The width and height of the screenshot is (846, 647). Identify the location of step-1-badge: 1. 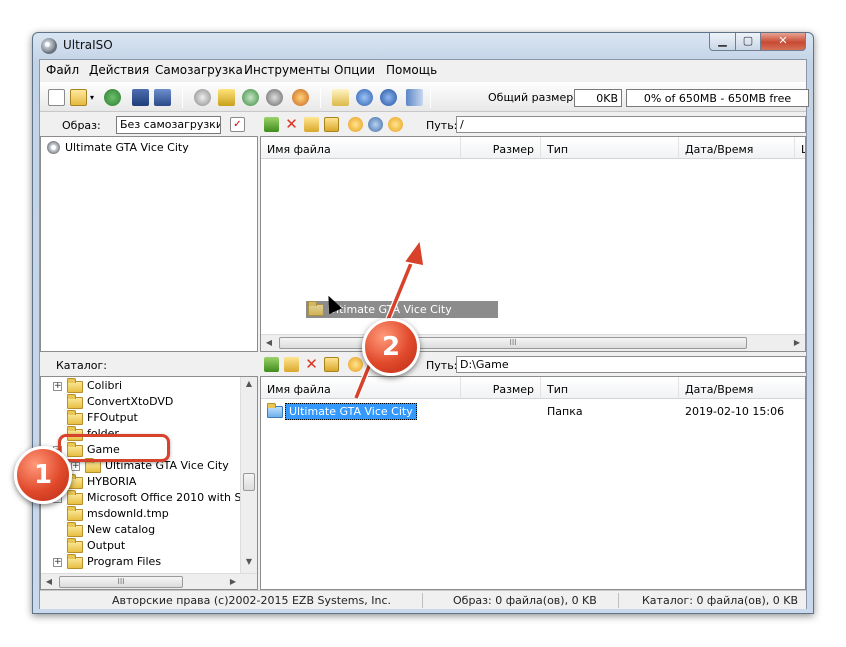
(43, 475).